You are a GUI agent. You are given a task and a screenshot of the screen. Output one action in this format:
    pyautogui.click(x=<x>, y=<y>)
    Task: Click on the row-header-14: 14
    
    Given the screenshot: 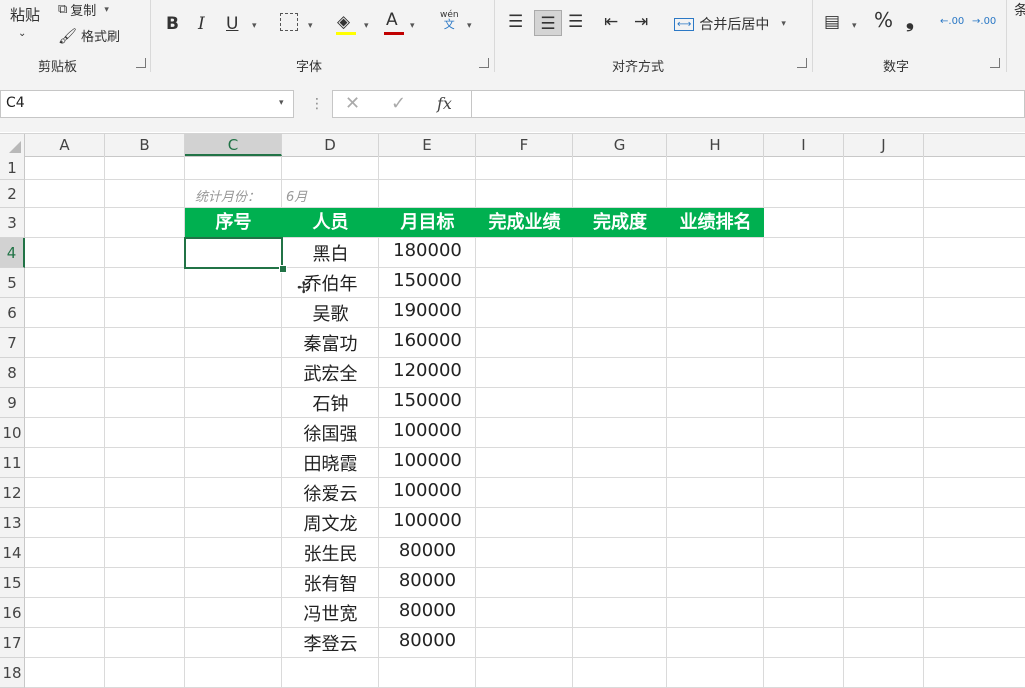 What is the action you would take?
    pyautogui.click(x=12, y=553)
    